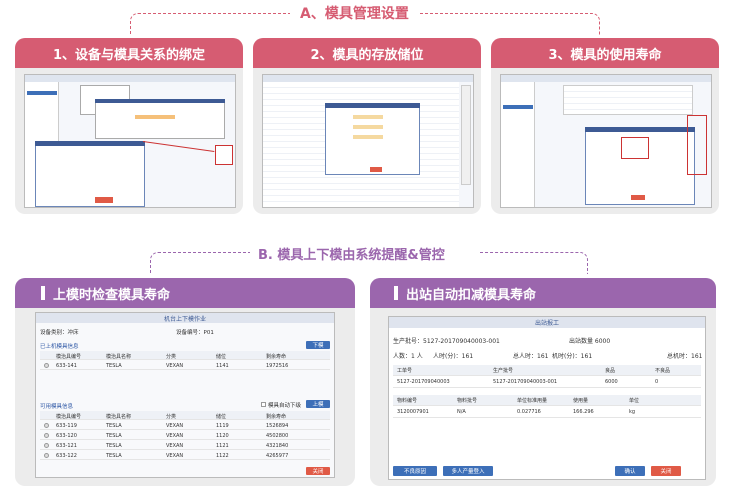  What do you see at coordinates (354, 14) in the screenshot?
I see `section-a-title: A、模具管理设置` at bounding box center [354, 14].